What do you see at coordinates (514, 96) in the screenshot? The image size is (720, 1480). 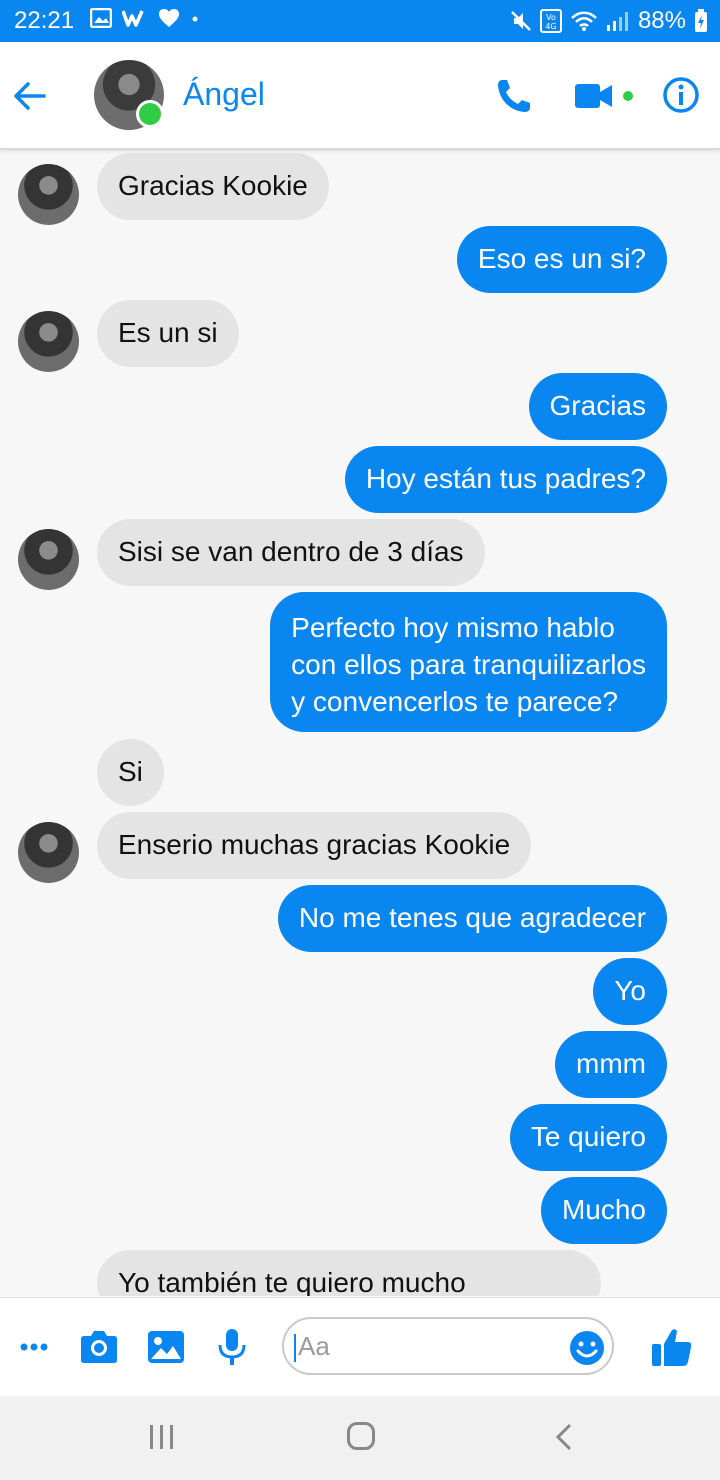 I see `phone-call-icon` at bounding box center [514, 96].